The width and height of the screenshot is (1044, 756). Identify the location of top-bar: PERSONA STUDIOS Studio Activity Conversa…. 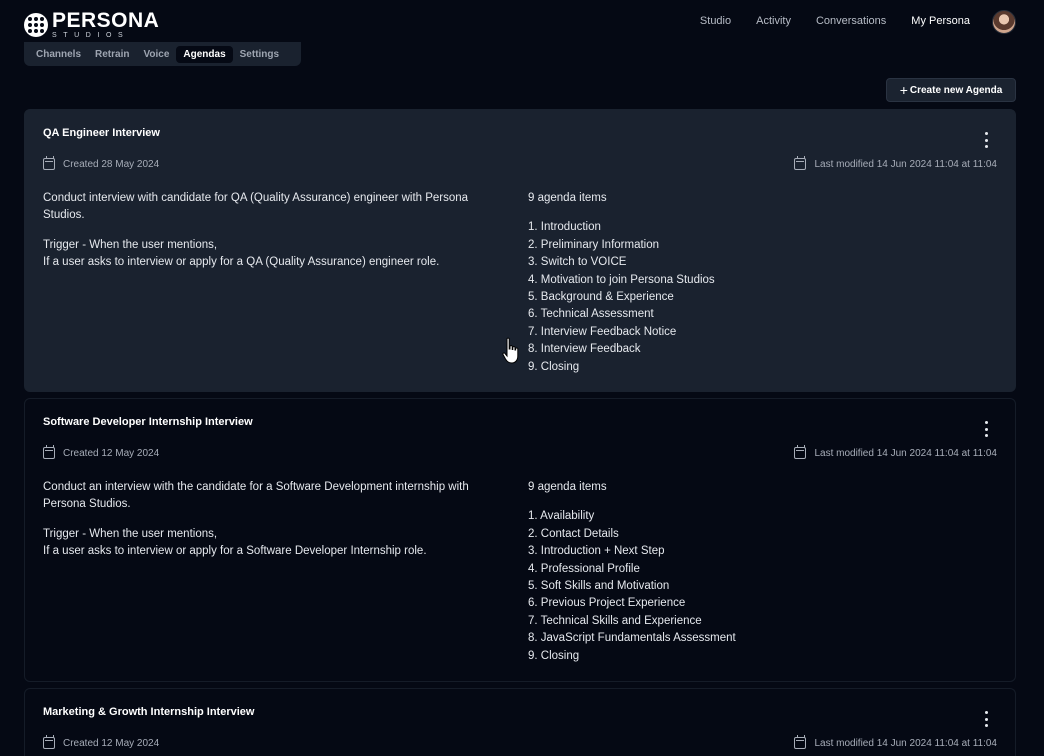
(522, 22).